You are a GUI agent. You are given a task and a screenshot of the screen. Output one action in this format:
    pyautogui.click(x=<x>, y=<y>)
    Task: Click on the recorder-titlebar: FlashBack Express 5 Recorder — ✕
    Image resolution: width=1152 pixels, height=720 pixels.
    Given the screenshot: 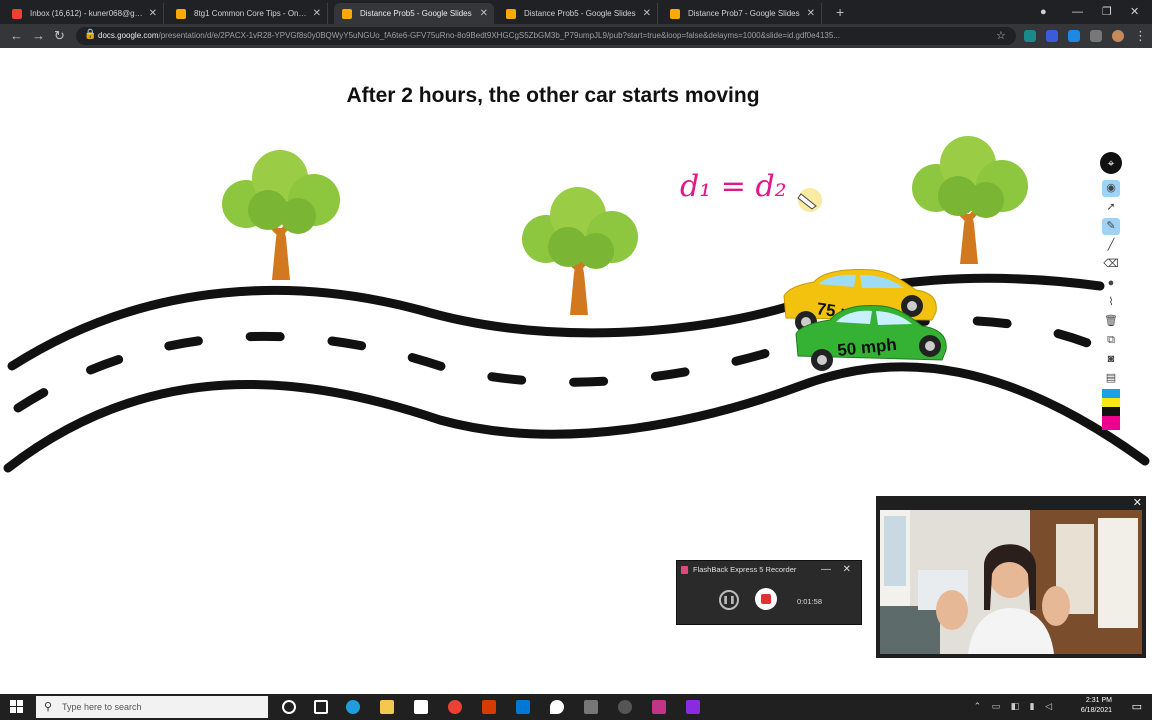 What is the action you would take?
    pyautogui.click(x=769, y=570)
    